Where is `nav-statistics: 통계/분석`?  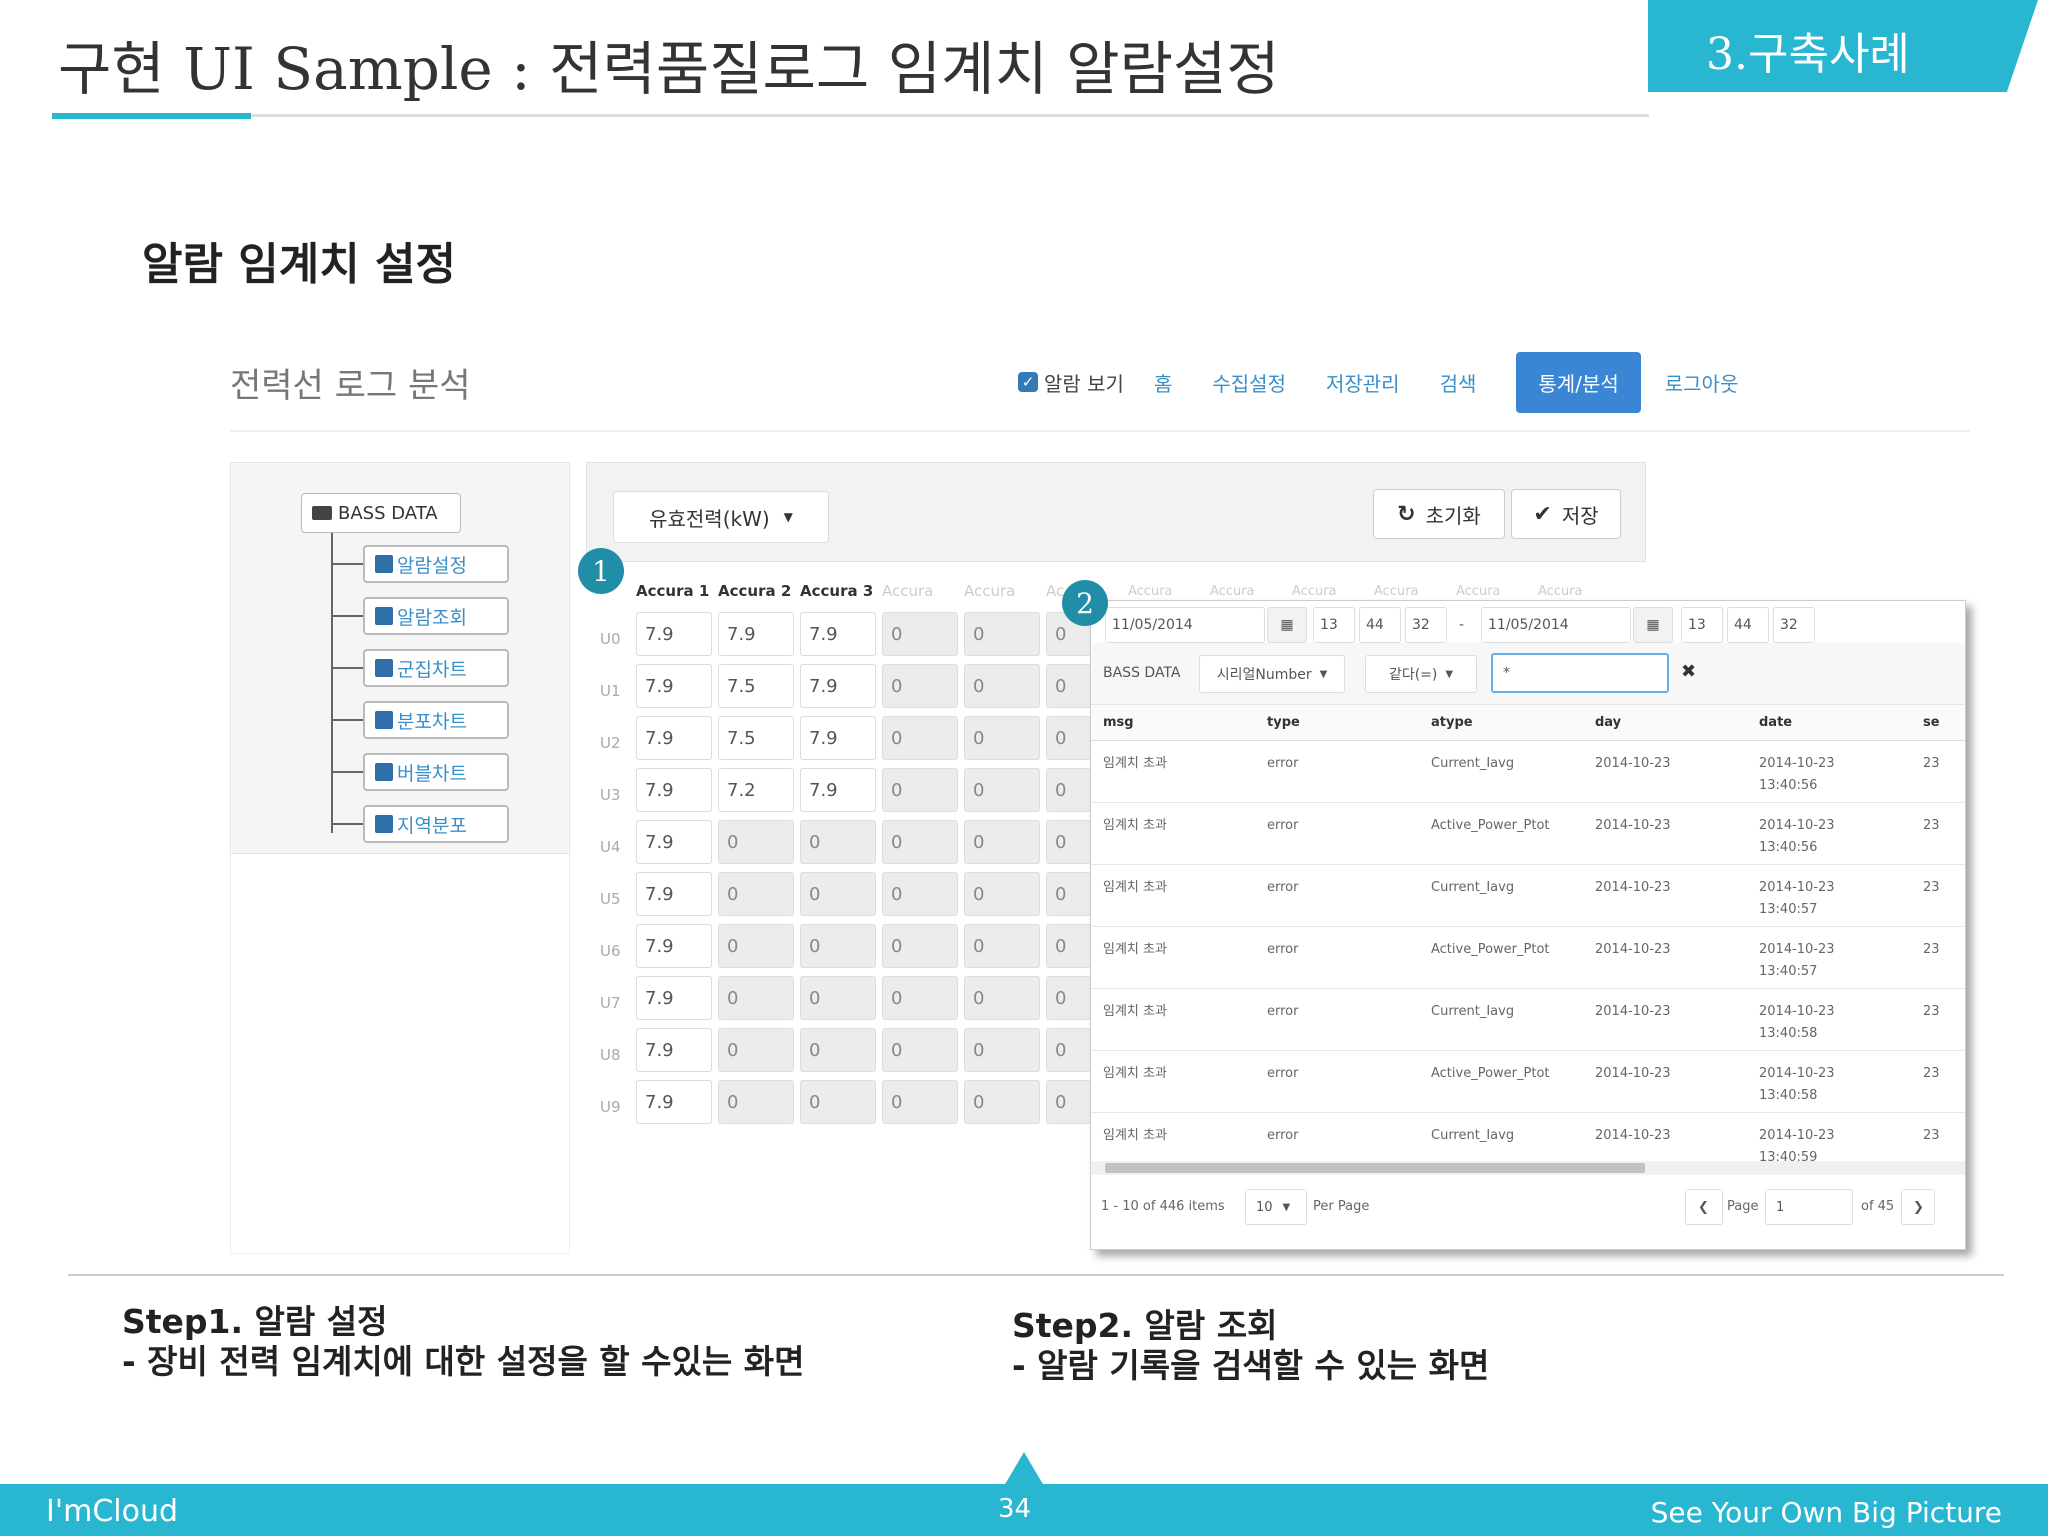 nav-statistics: 통계/분석 is located at coordinates (1578, 382).